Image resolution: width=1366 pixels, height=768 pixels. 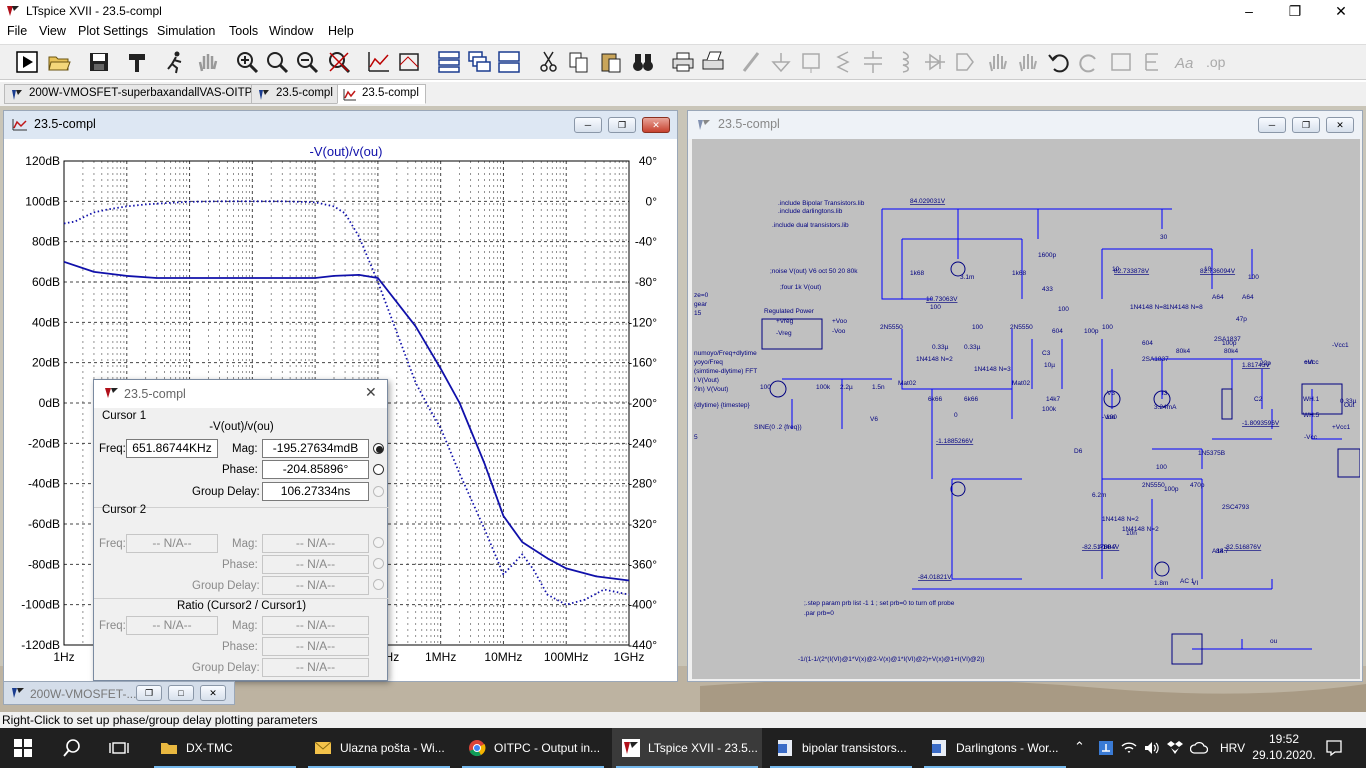 I want to click on copy-icon, so click(x=579, y=62).